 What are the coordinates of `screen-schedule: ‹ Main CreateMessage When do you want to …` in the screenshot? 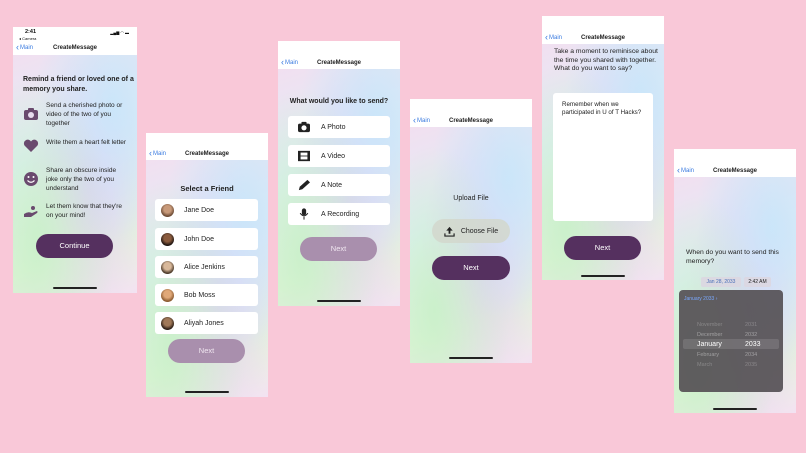 It's located at (735, 281).